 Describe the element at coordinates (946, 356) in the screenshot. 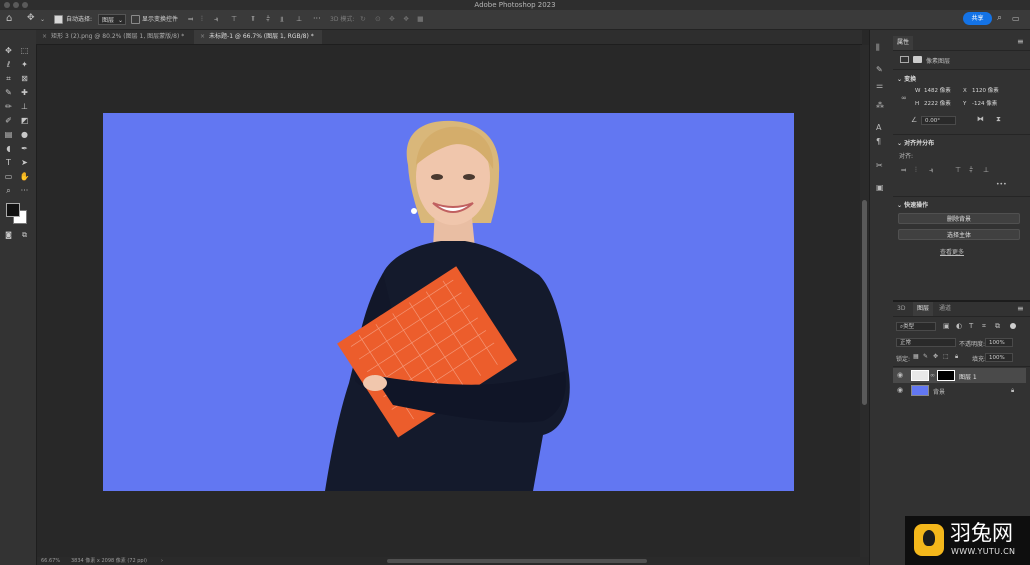

I see `lock-artboard-icon: ⬚` at that location.